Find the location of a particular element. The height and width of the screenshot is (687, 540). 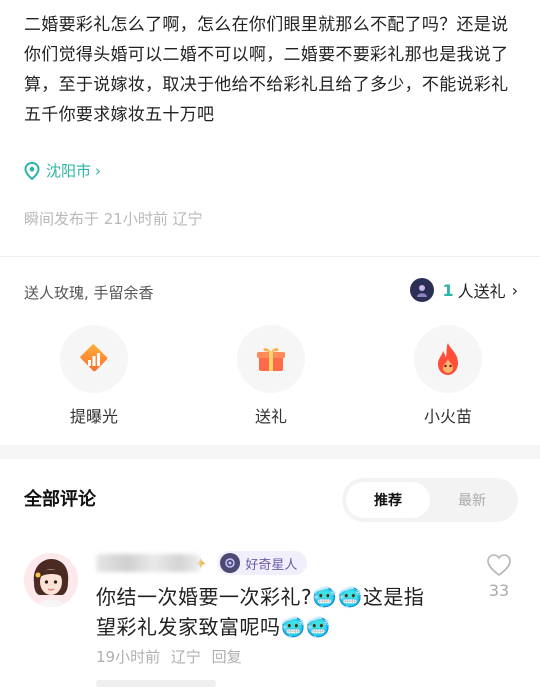

gift-count-link: 1 人送礼 › is located at coordinates (464, 290).